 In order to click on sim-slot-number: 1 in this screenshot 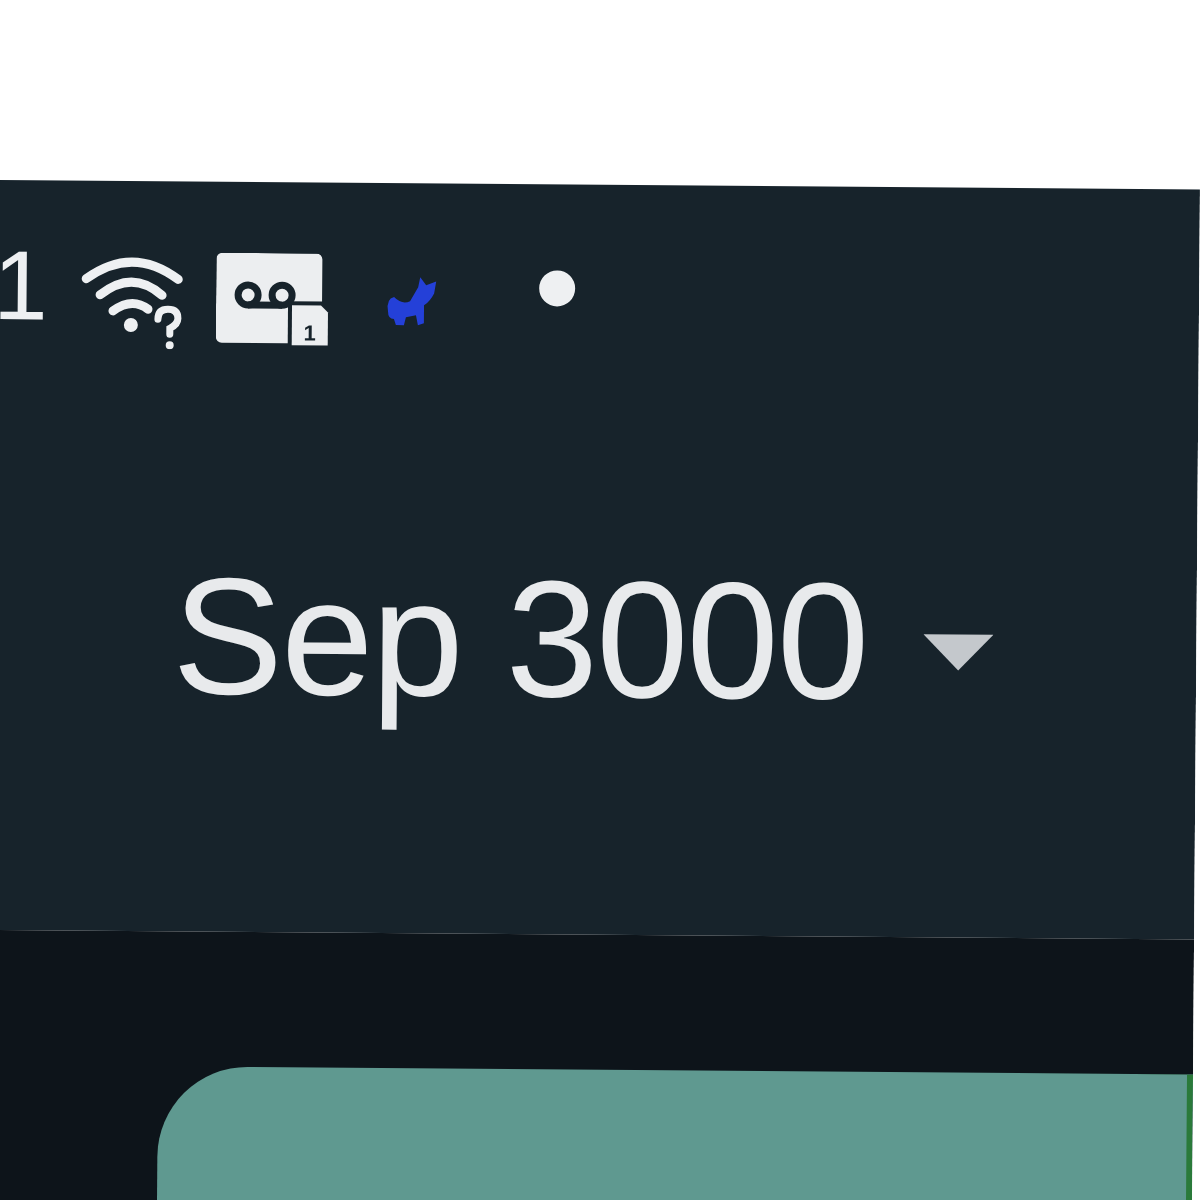, I will do `click(309, 333)`.